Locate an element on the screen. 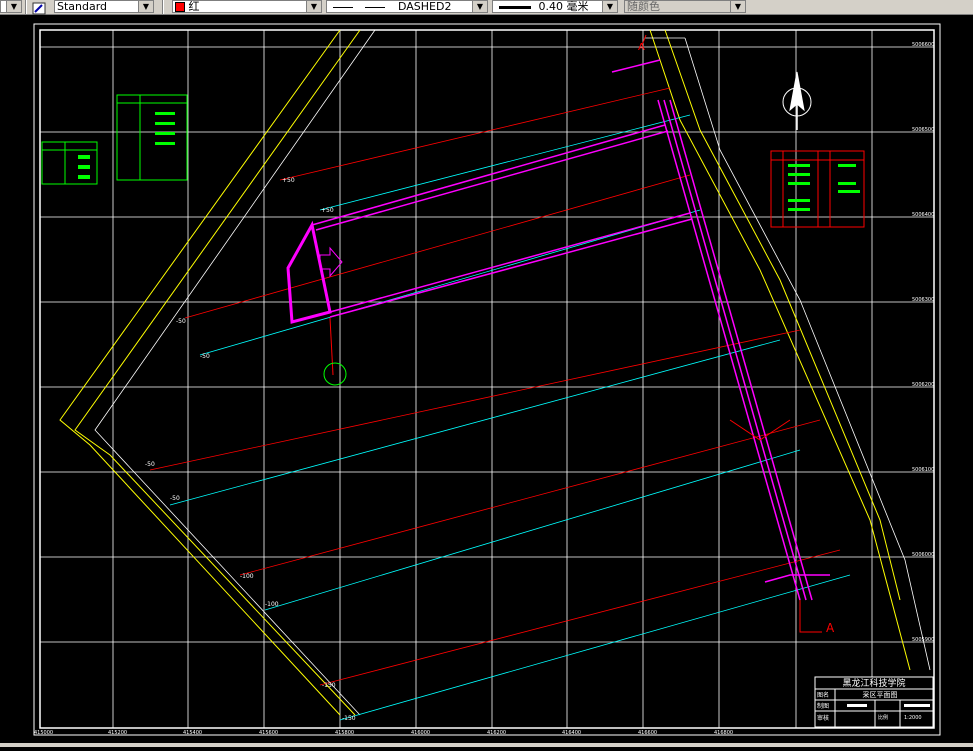  color-value: 红 is located at coordinates (194, 6).